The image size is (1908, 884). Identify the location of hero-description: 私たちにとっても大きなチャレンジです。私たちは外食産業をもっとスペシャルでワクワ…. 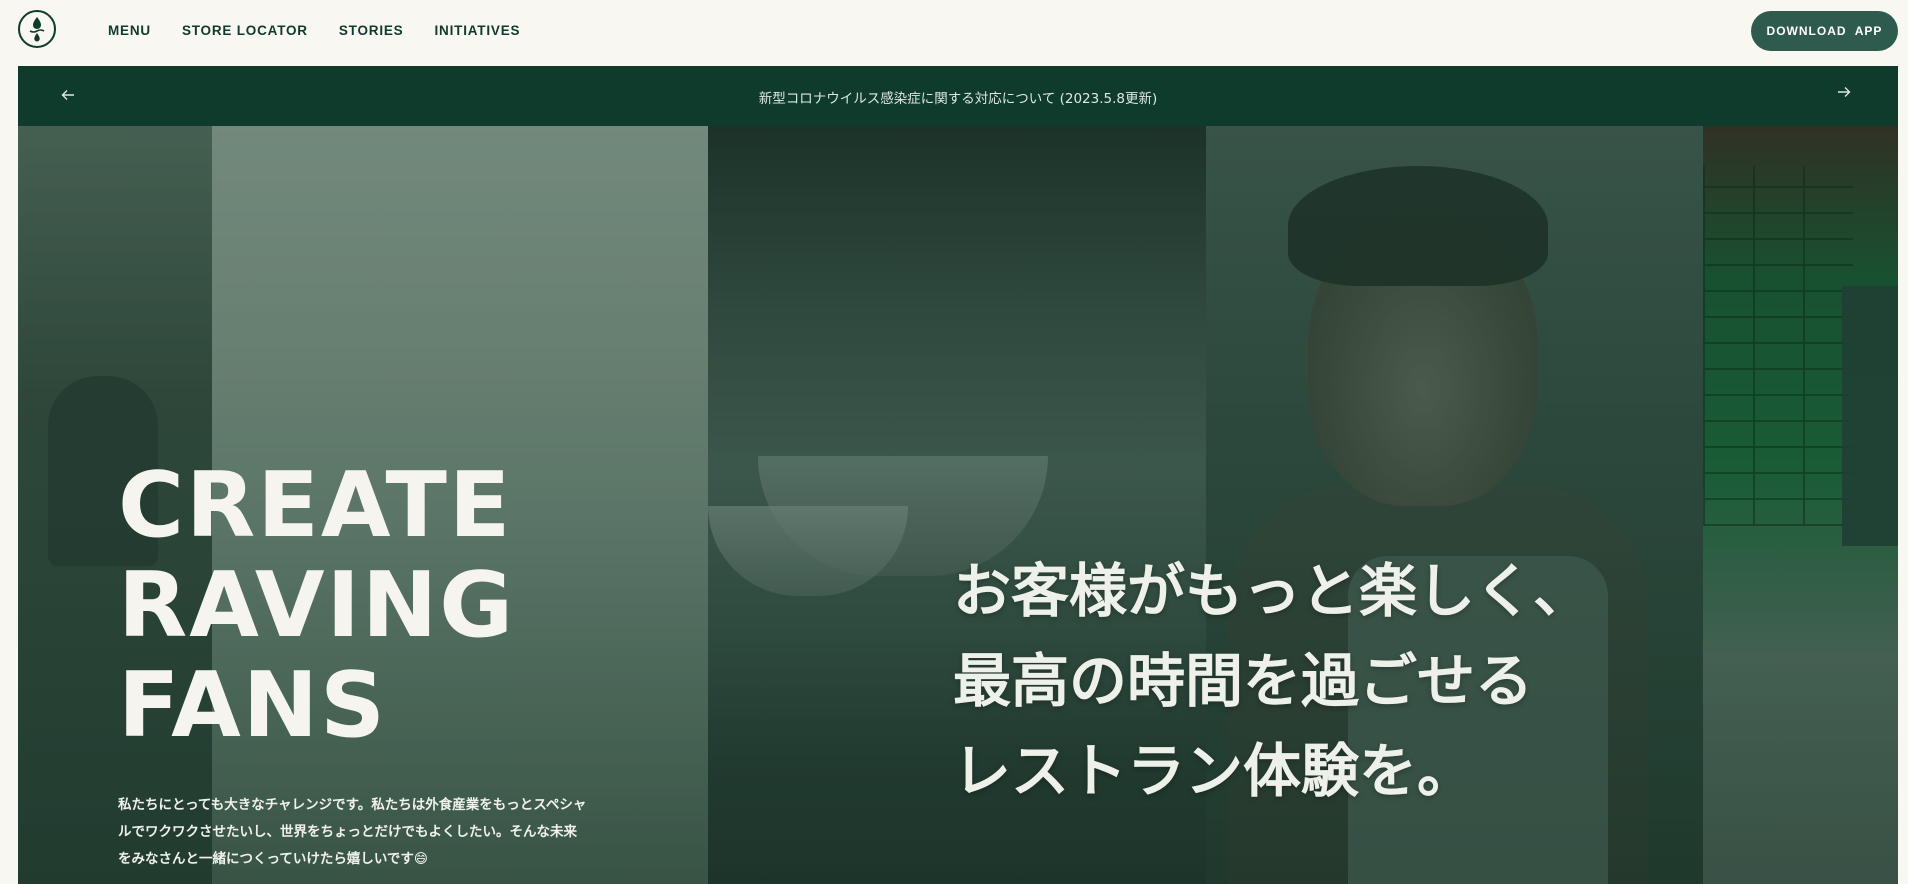
(352, 831).